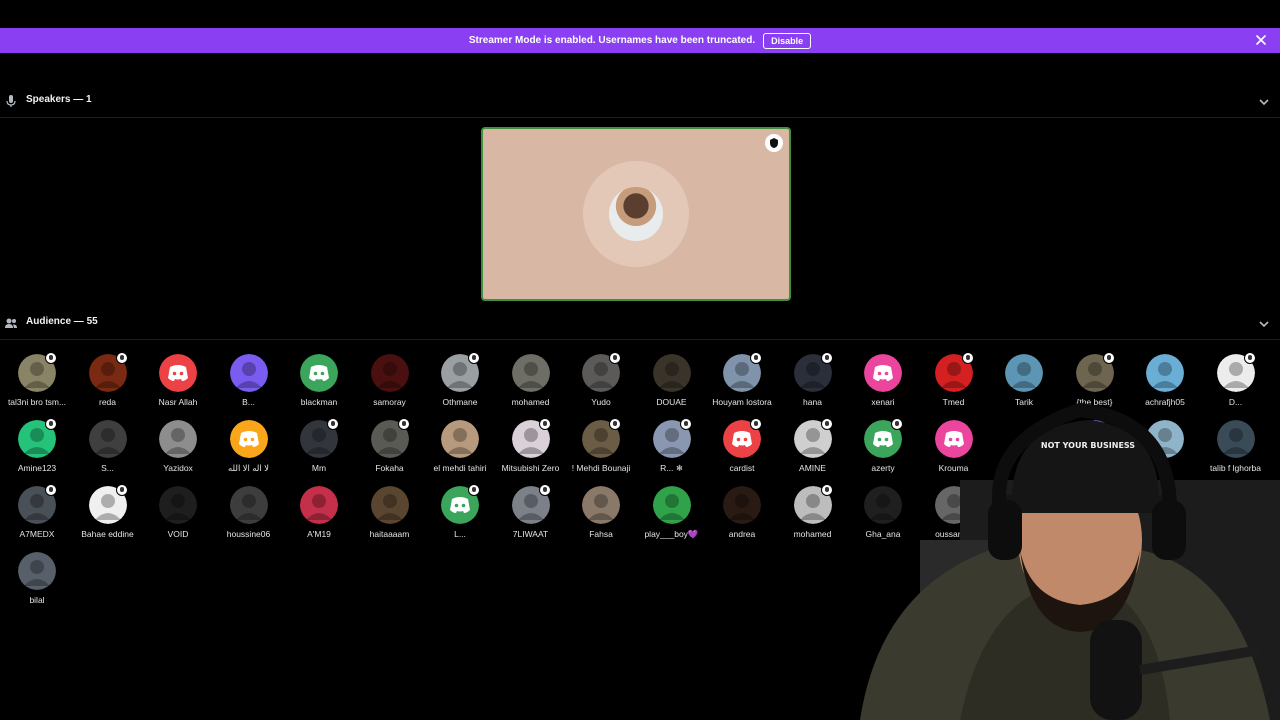 The width and height of the screenshot is (1280, 720). I want to click on audience-member: Fokaha, so click(390, 451).